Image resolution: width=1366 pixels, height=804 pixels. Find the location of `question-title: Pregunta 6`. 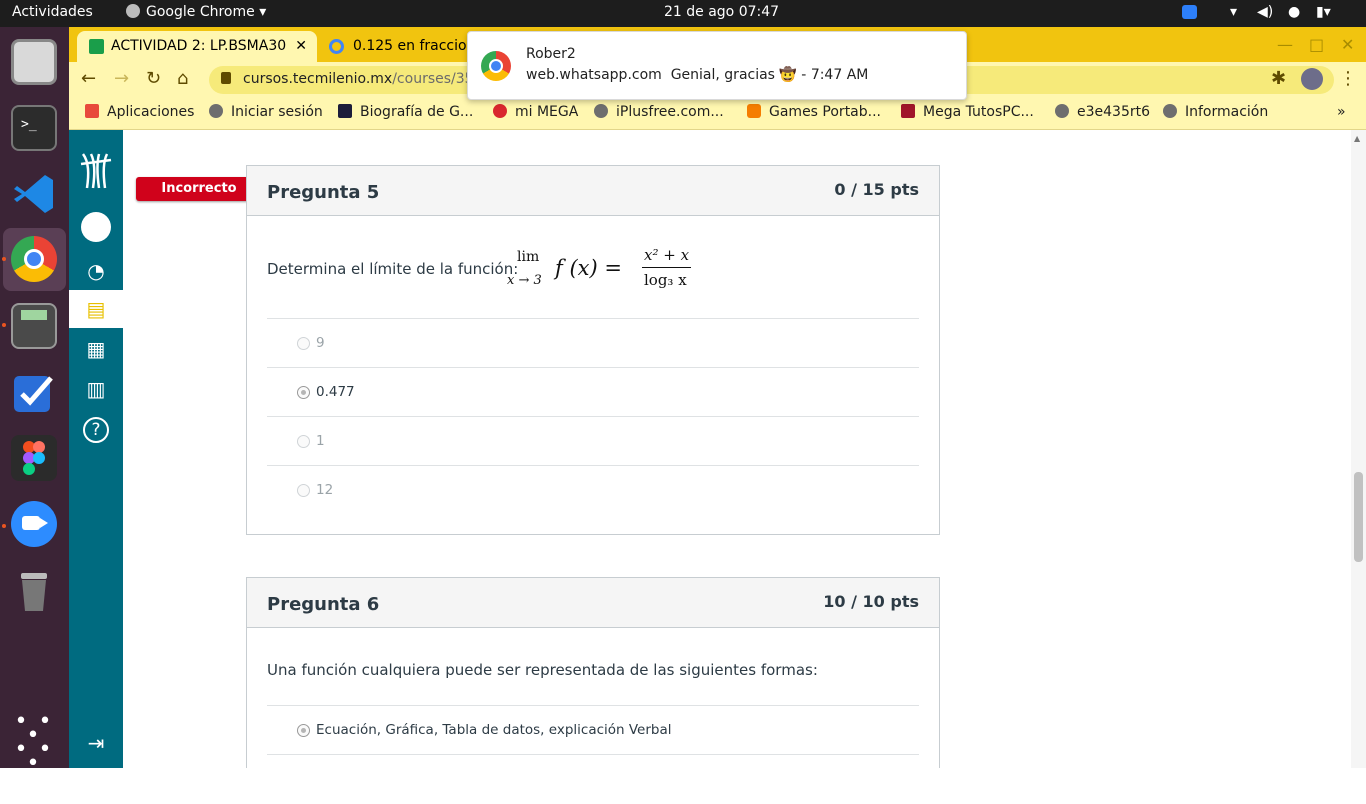

question-title: Pregunta 6 is located at coordinates (323, 604).